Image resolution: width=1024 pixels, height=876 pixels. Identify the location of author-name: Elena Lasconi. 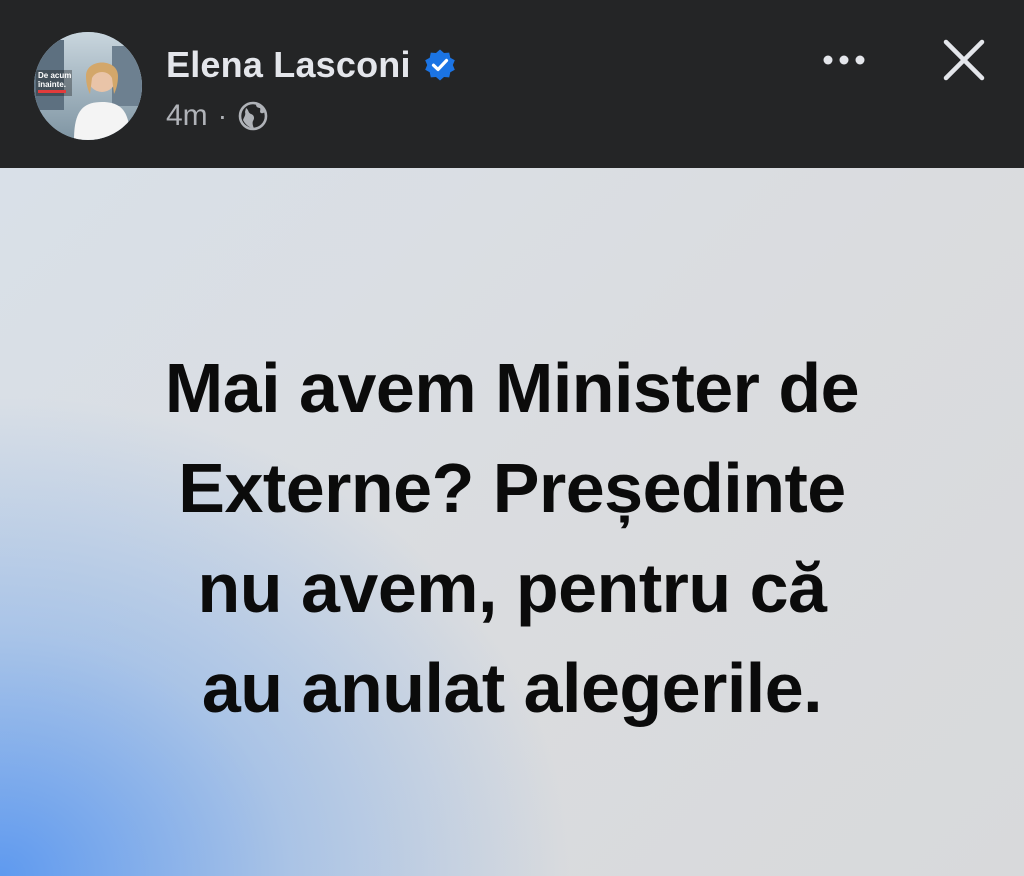
(288, 65).